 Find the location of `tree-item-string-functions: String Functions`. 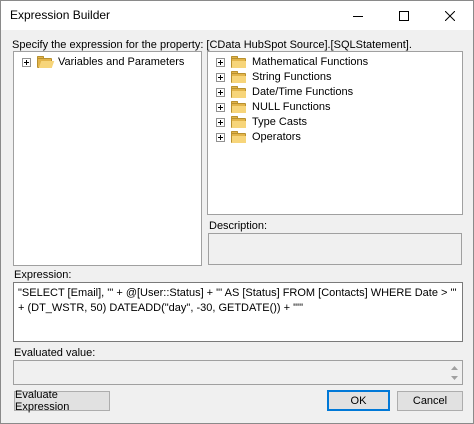

tree-item-string-functions: String Functions is located at coordinates (273, 77).